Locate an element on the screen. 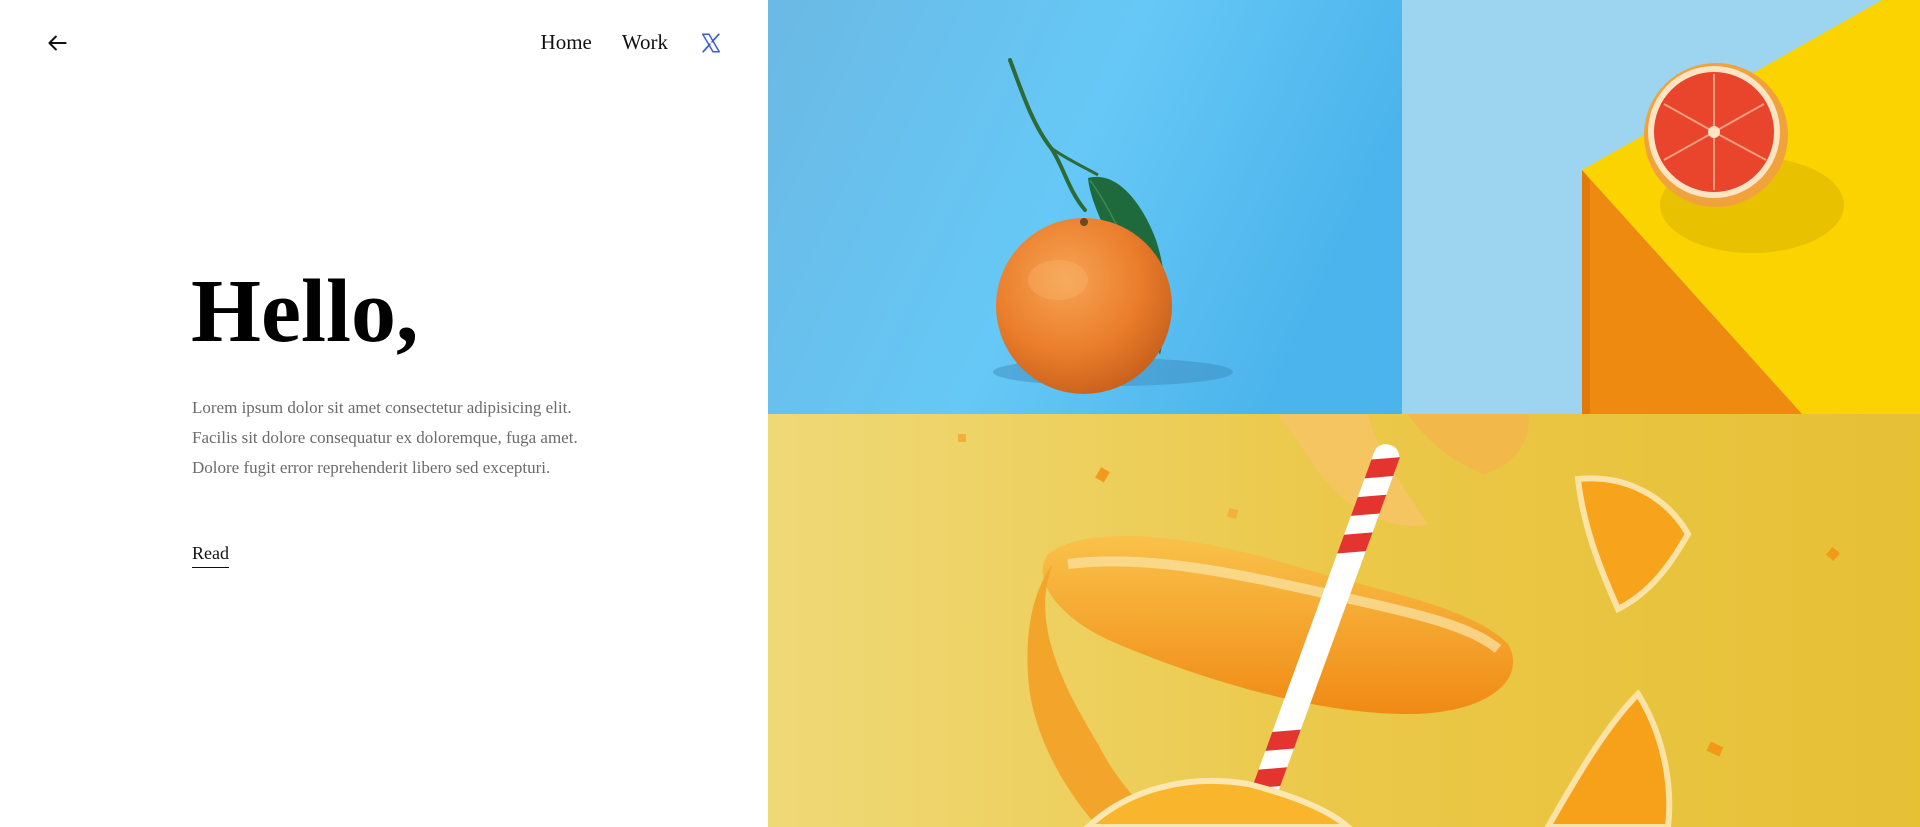 The height and width of the screenshot is (827, 1920). read-link: Read is located at coordinates (210, 555).